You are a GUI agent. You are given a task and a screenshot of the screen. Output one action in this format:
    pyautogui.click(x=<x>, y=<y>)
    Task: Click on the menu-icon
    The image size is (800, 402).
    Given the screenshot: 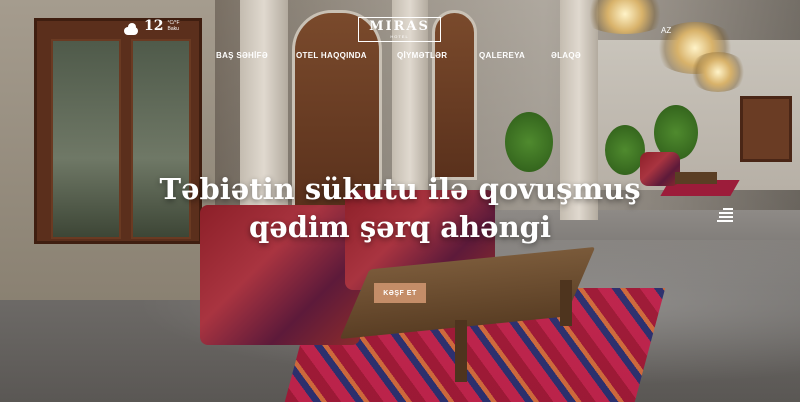 What is the action you would take?
    pyautogui.click(x=725, y=215)
    